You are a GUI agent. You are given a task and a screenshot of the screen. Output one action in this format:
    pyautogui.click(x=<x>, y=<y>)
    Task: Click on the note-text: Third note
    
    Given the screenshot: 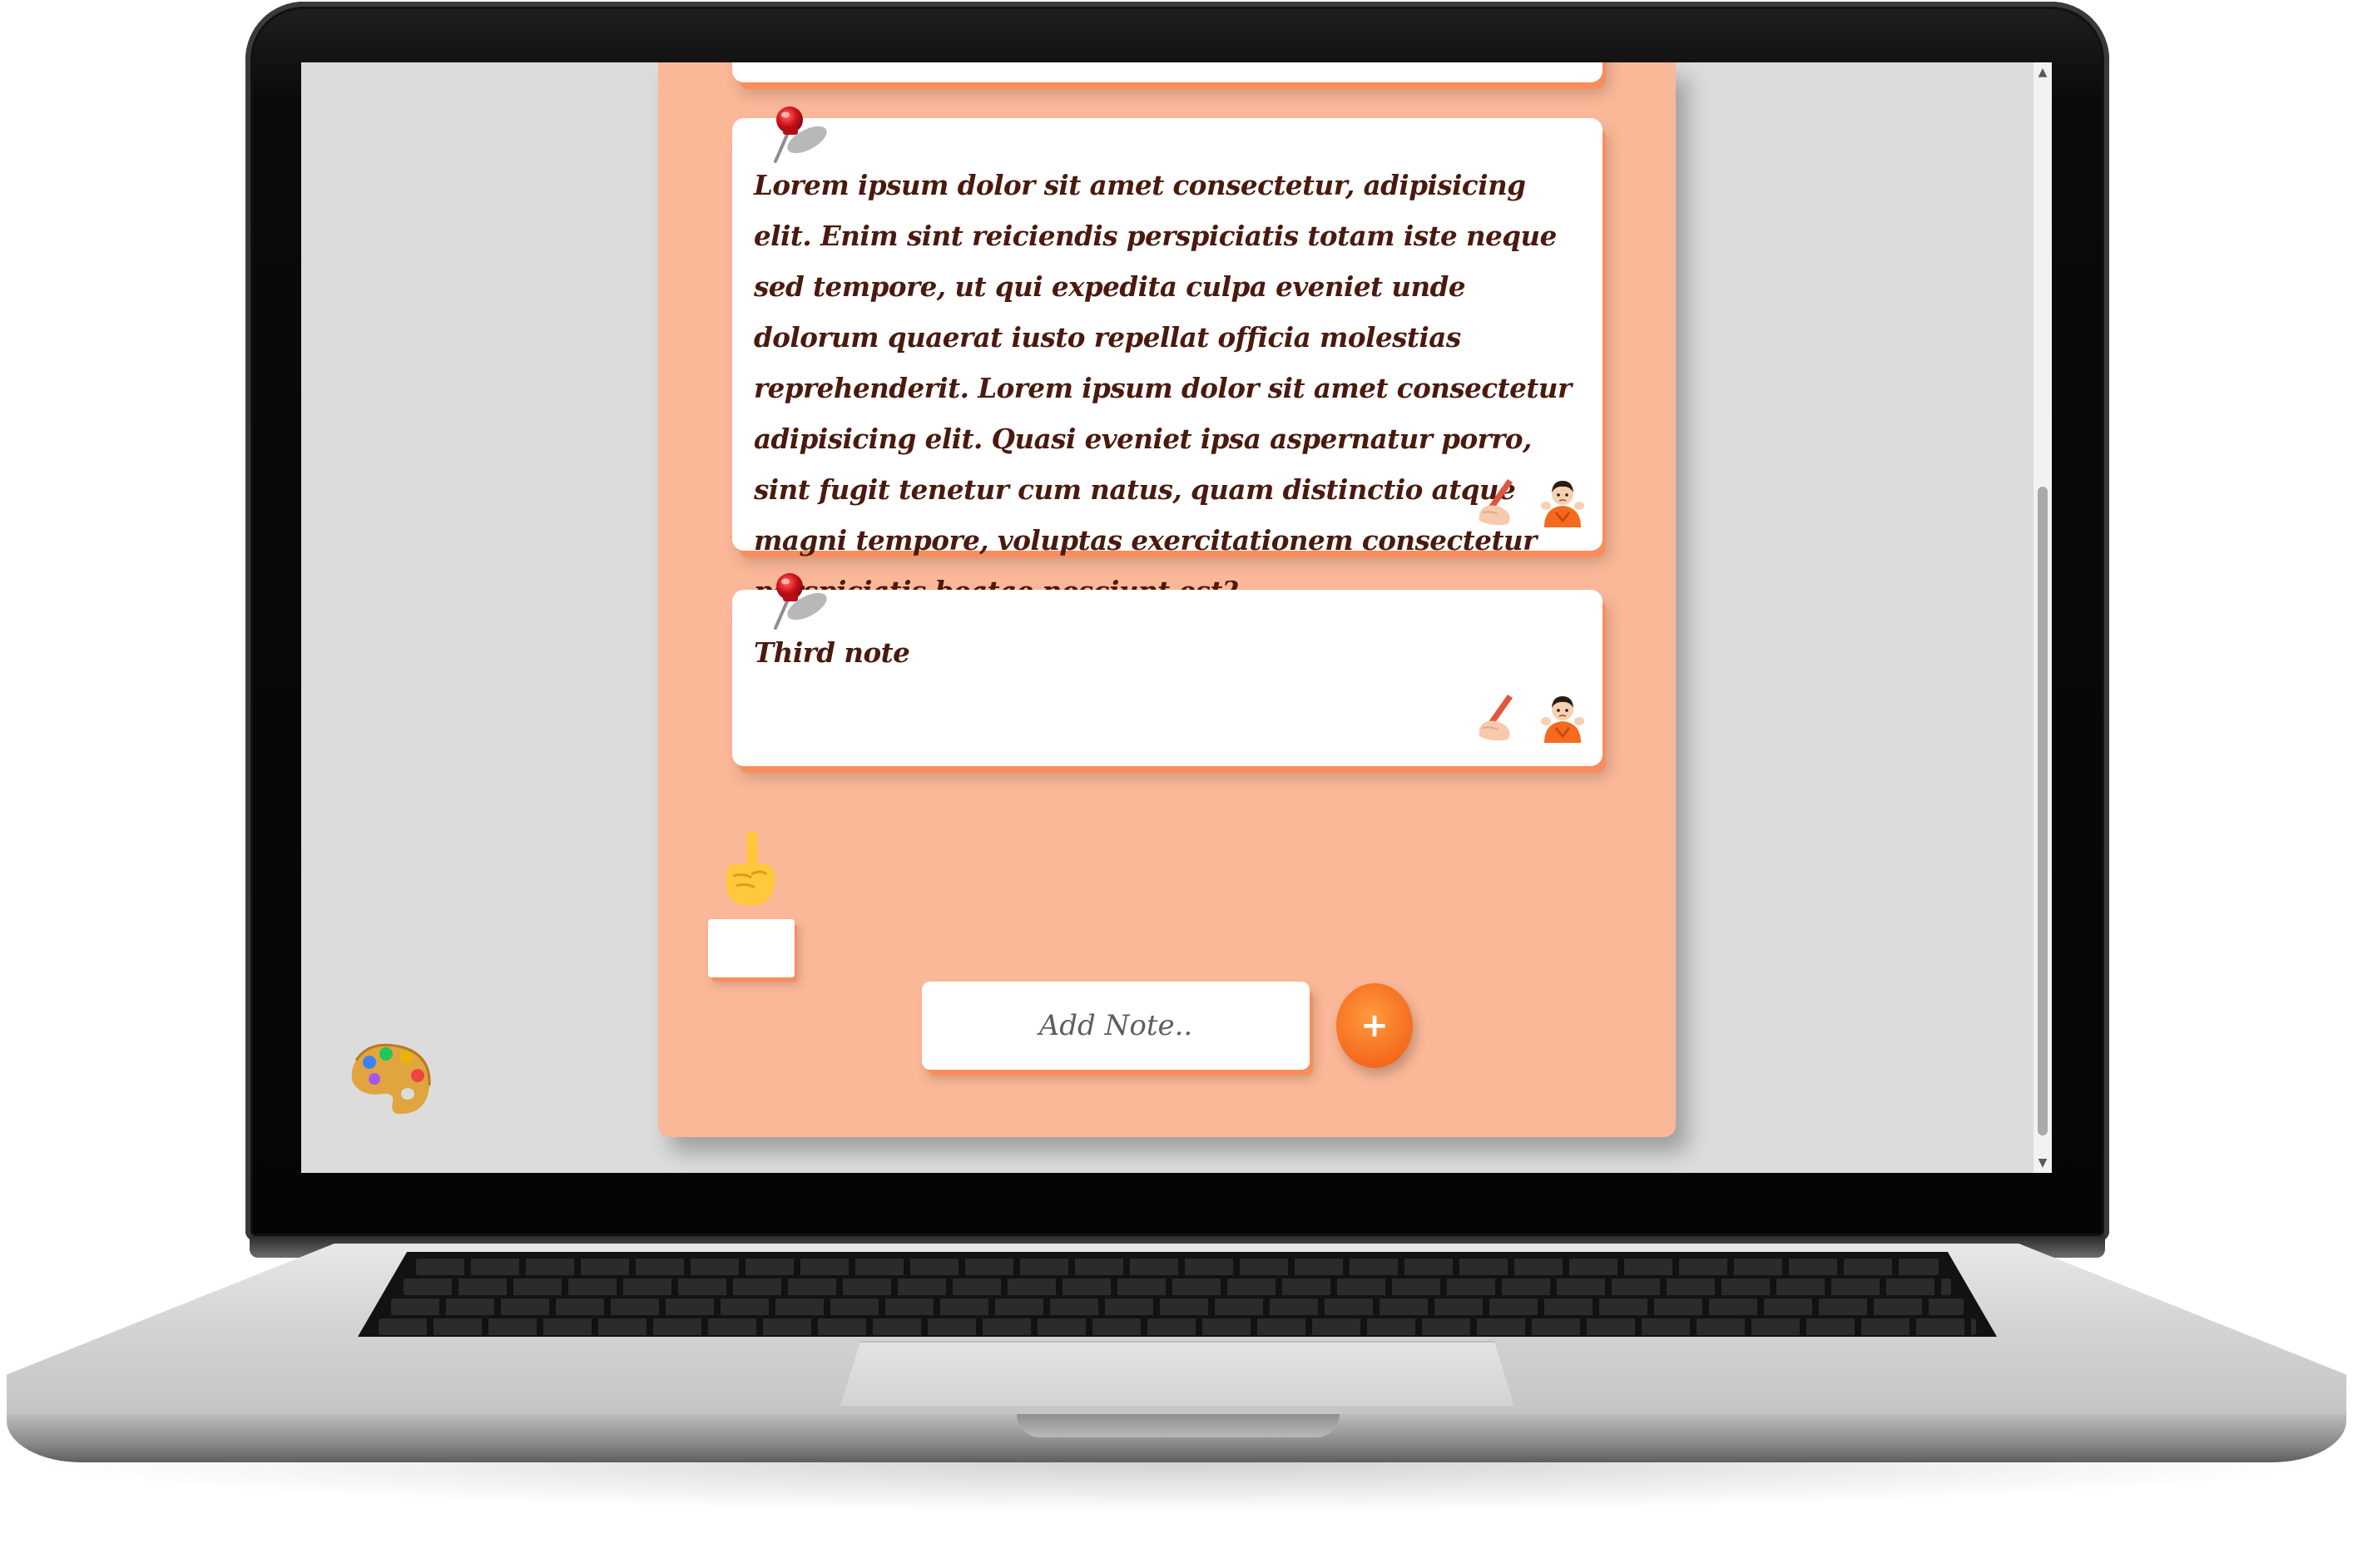 What is the action you would take?
    pyautogui.click(x=832, y=652)
    